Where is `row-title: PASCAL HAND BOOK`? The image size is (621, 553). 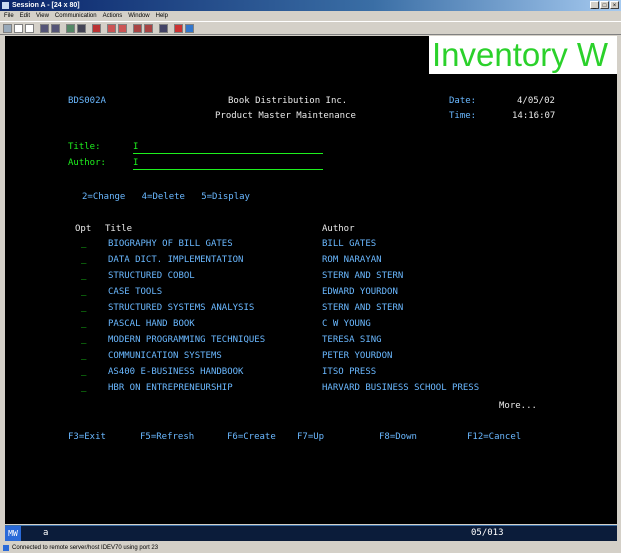
row-title: PASCAL HAND BOOK is located at coordinates (151, 324).